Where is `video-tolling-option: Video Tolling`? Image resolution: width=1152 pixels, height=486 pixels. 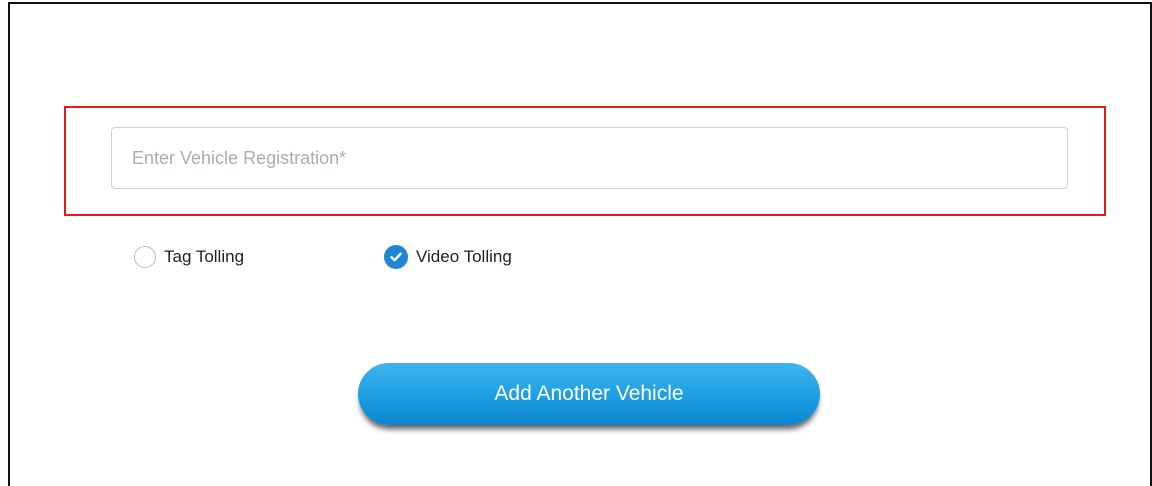
video-tolling-option: Video Tolling is located at coordinates (448, 257).